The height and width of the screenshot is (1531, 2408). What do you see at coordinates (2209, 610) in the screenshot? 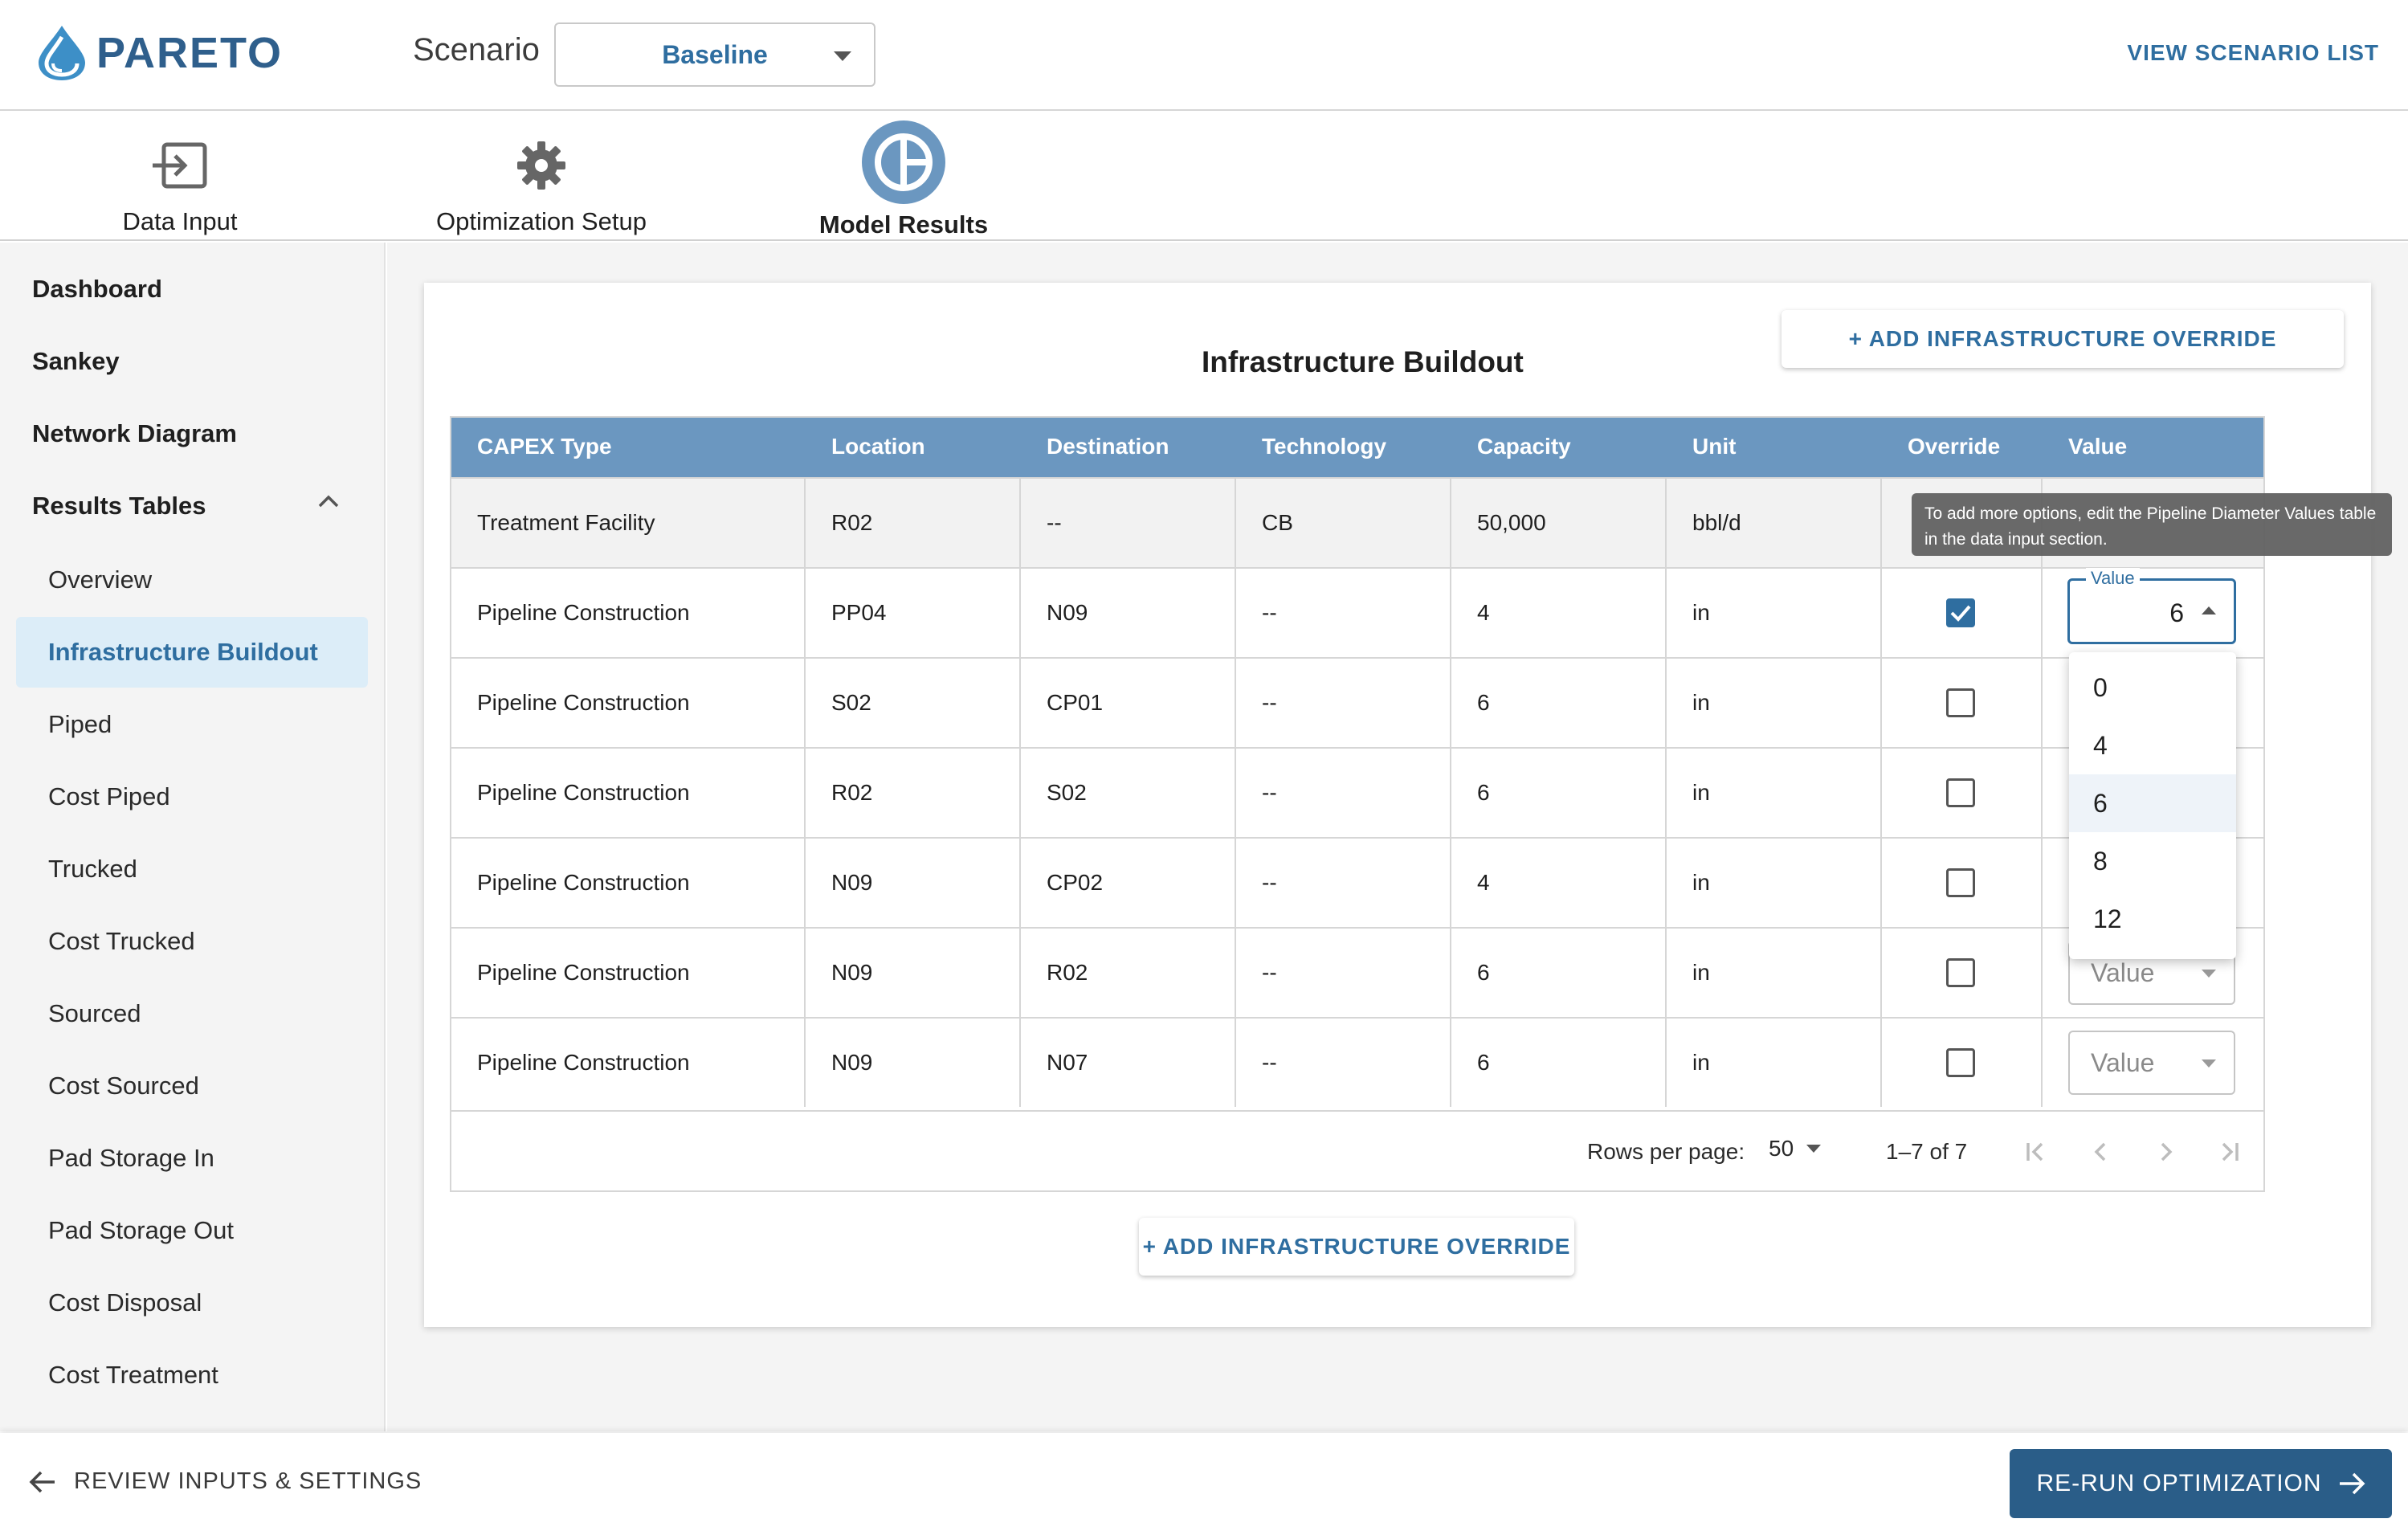
I see `caret-up-icon` at bounding box center [2209, 610].